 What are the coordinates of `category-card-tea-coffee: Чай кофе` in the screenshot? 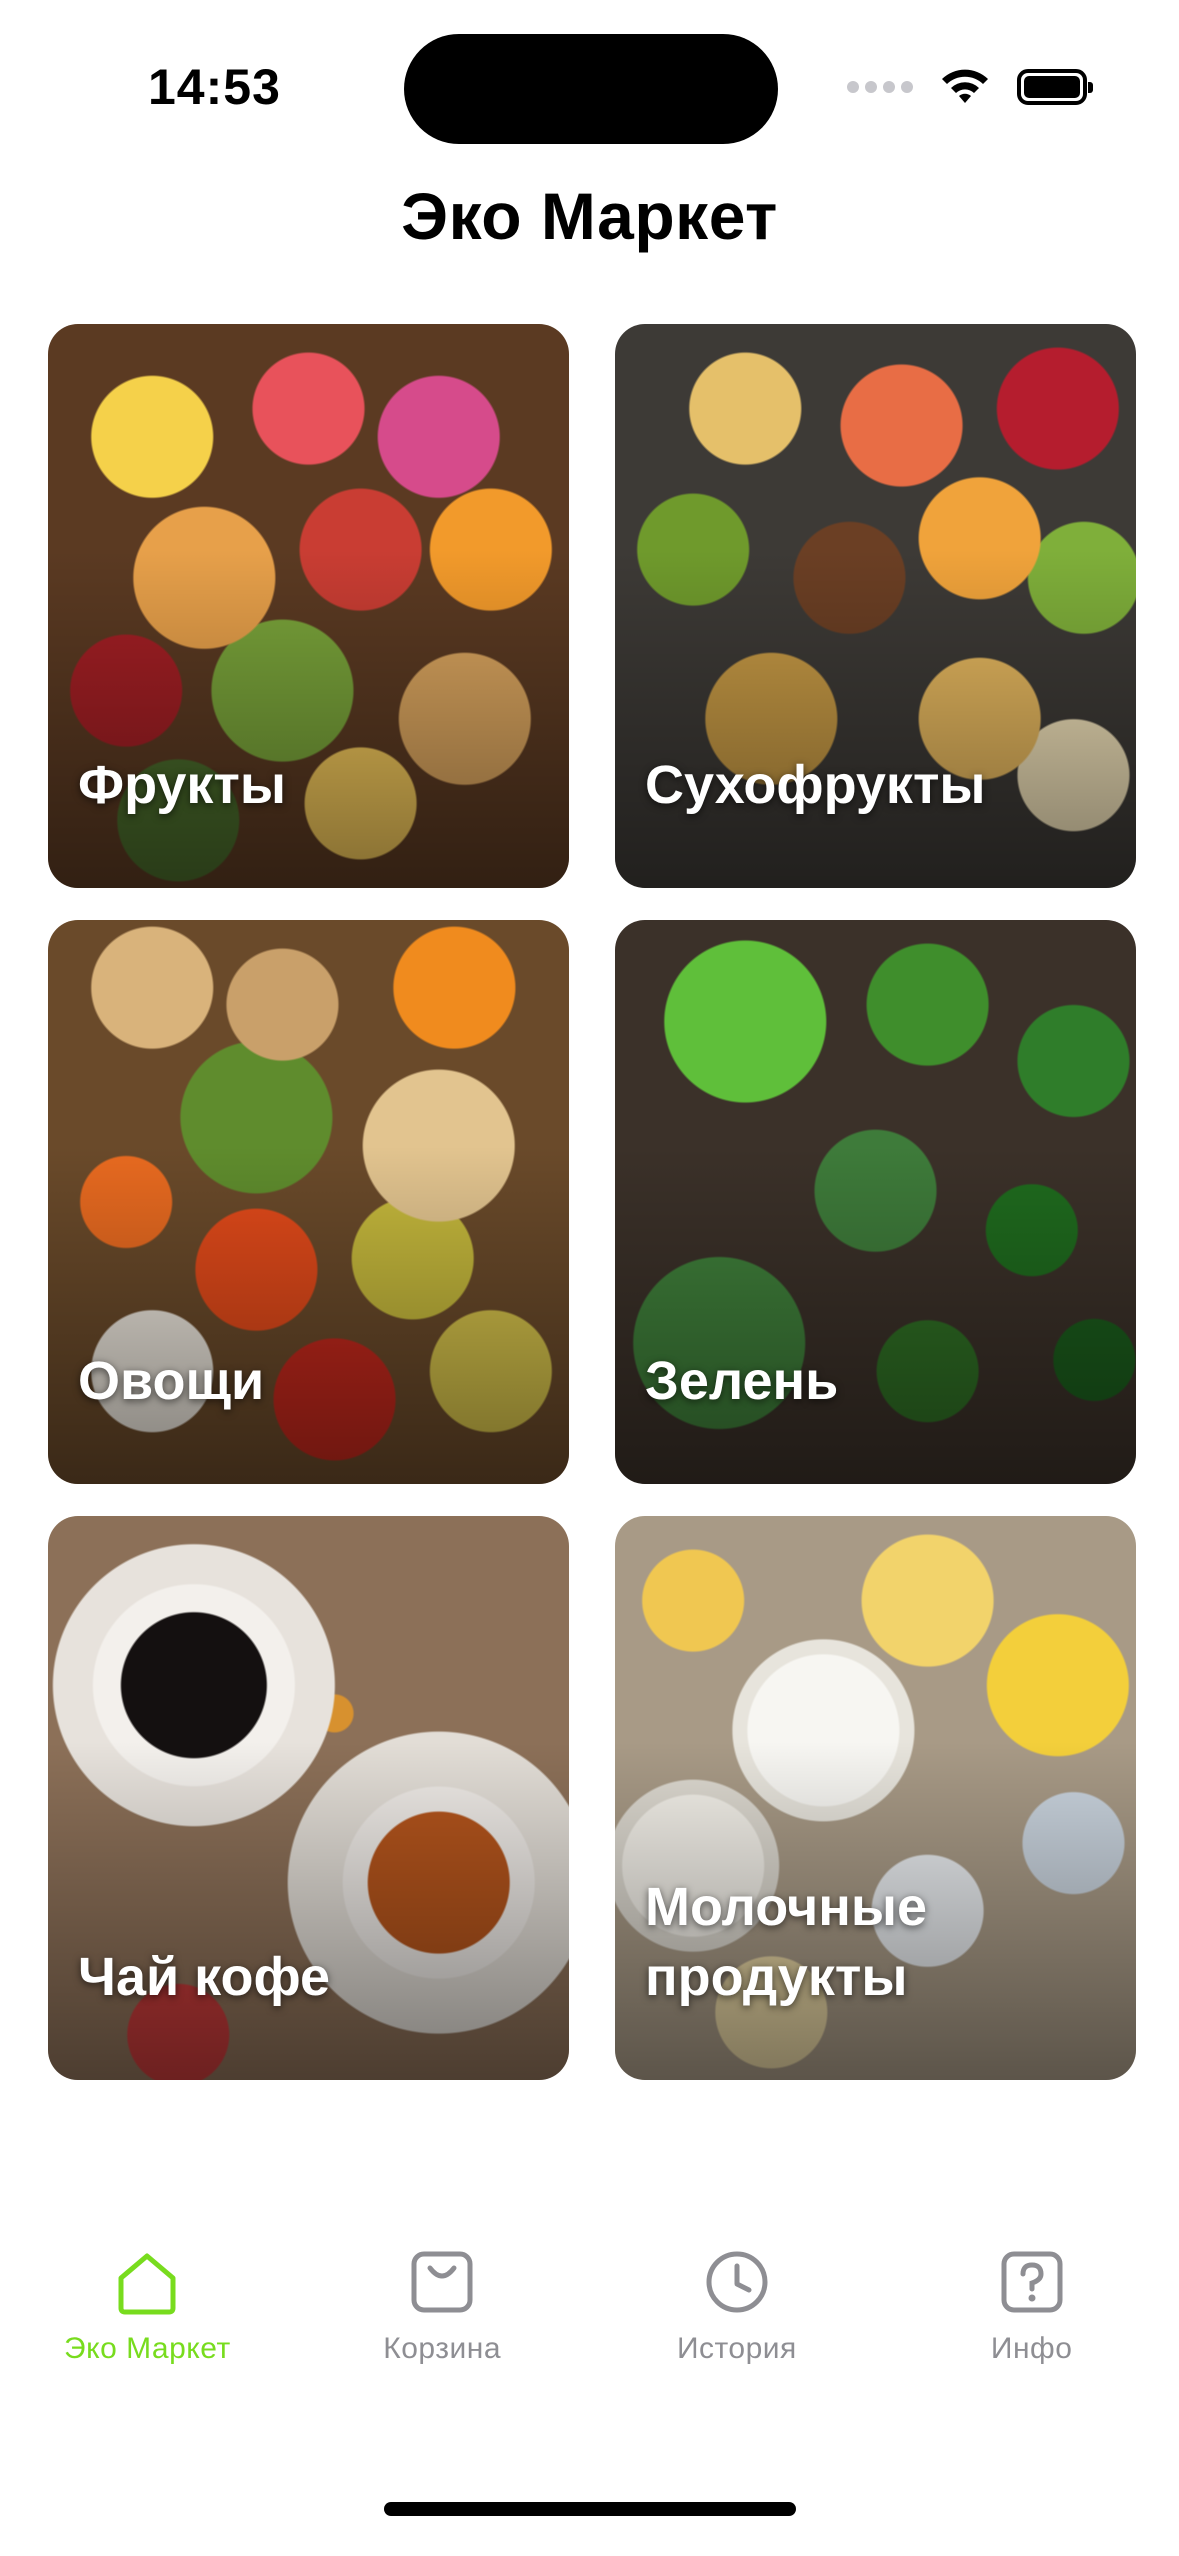 It's located at (308, 1798).